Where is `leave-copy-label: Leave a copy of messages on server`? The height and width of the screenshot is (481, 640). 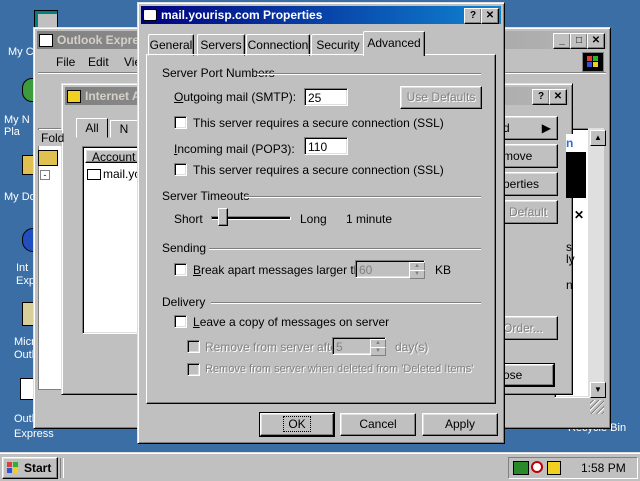 leave-copy-label: Leave a copy of messages on server is located at coordinates (291, 322).